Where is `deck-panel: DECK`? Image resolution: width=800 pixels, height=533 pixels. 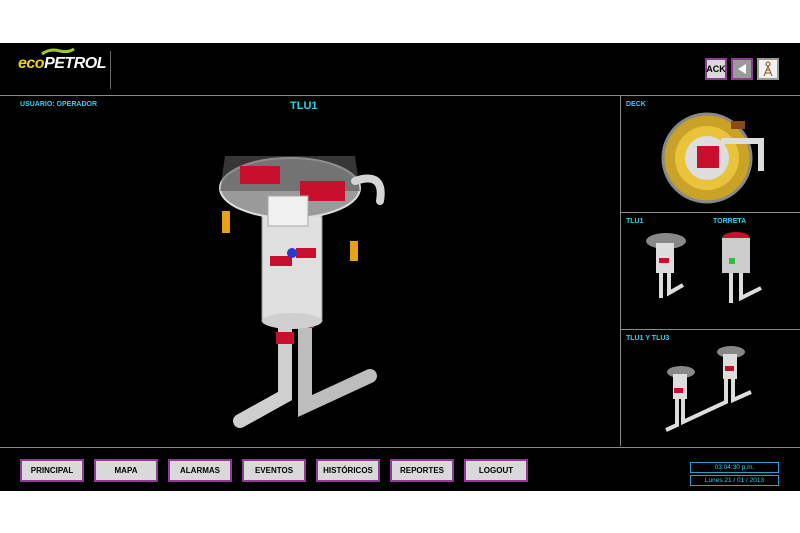
deck-panel: DECK is located at coordinates (710, 154).